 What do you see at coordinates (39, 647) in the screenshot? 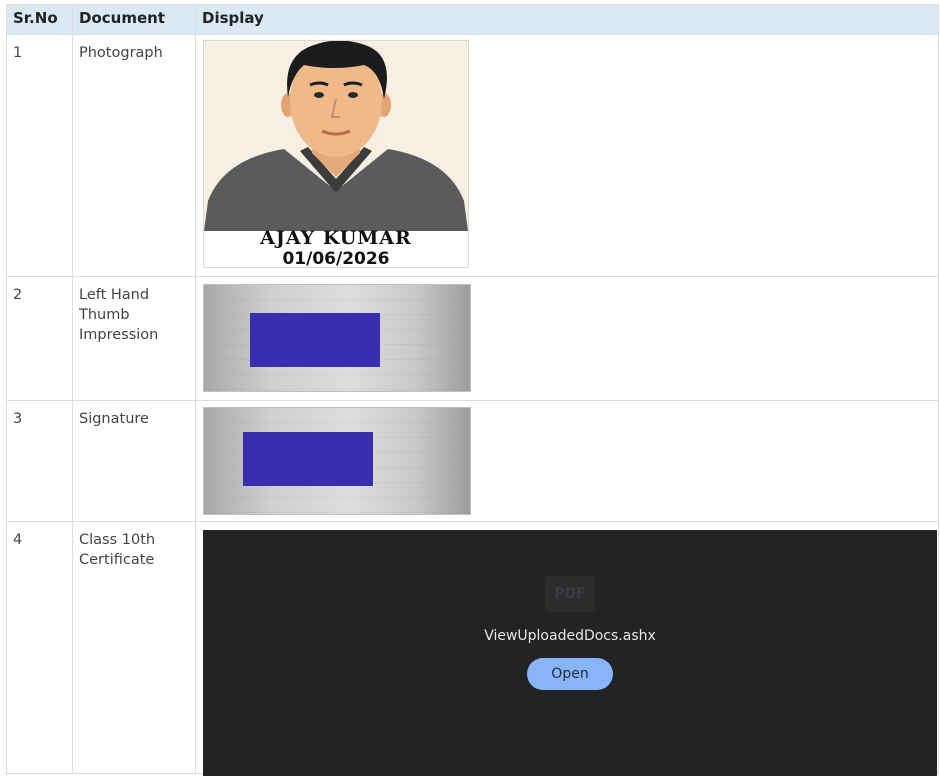
I see `row-sr-no: 4` at bounding box center [39, 647].